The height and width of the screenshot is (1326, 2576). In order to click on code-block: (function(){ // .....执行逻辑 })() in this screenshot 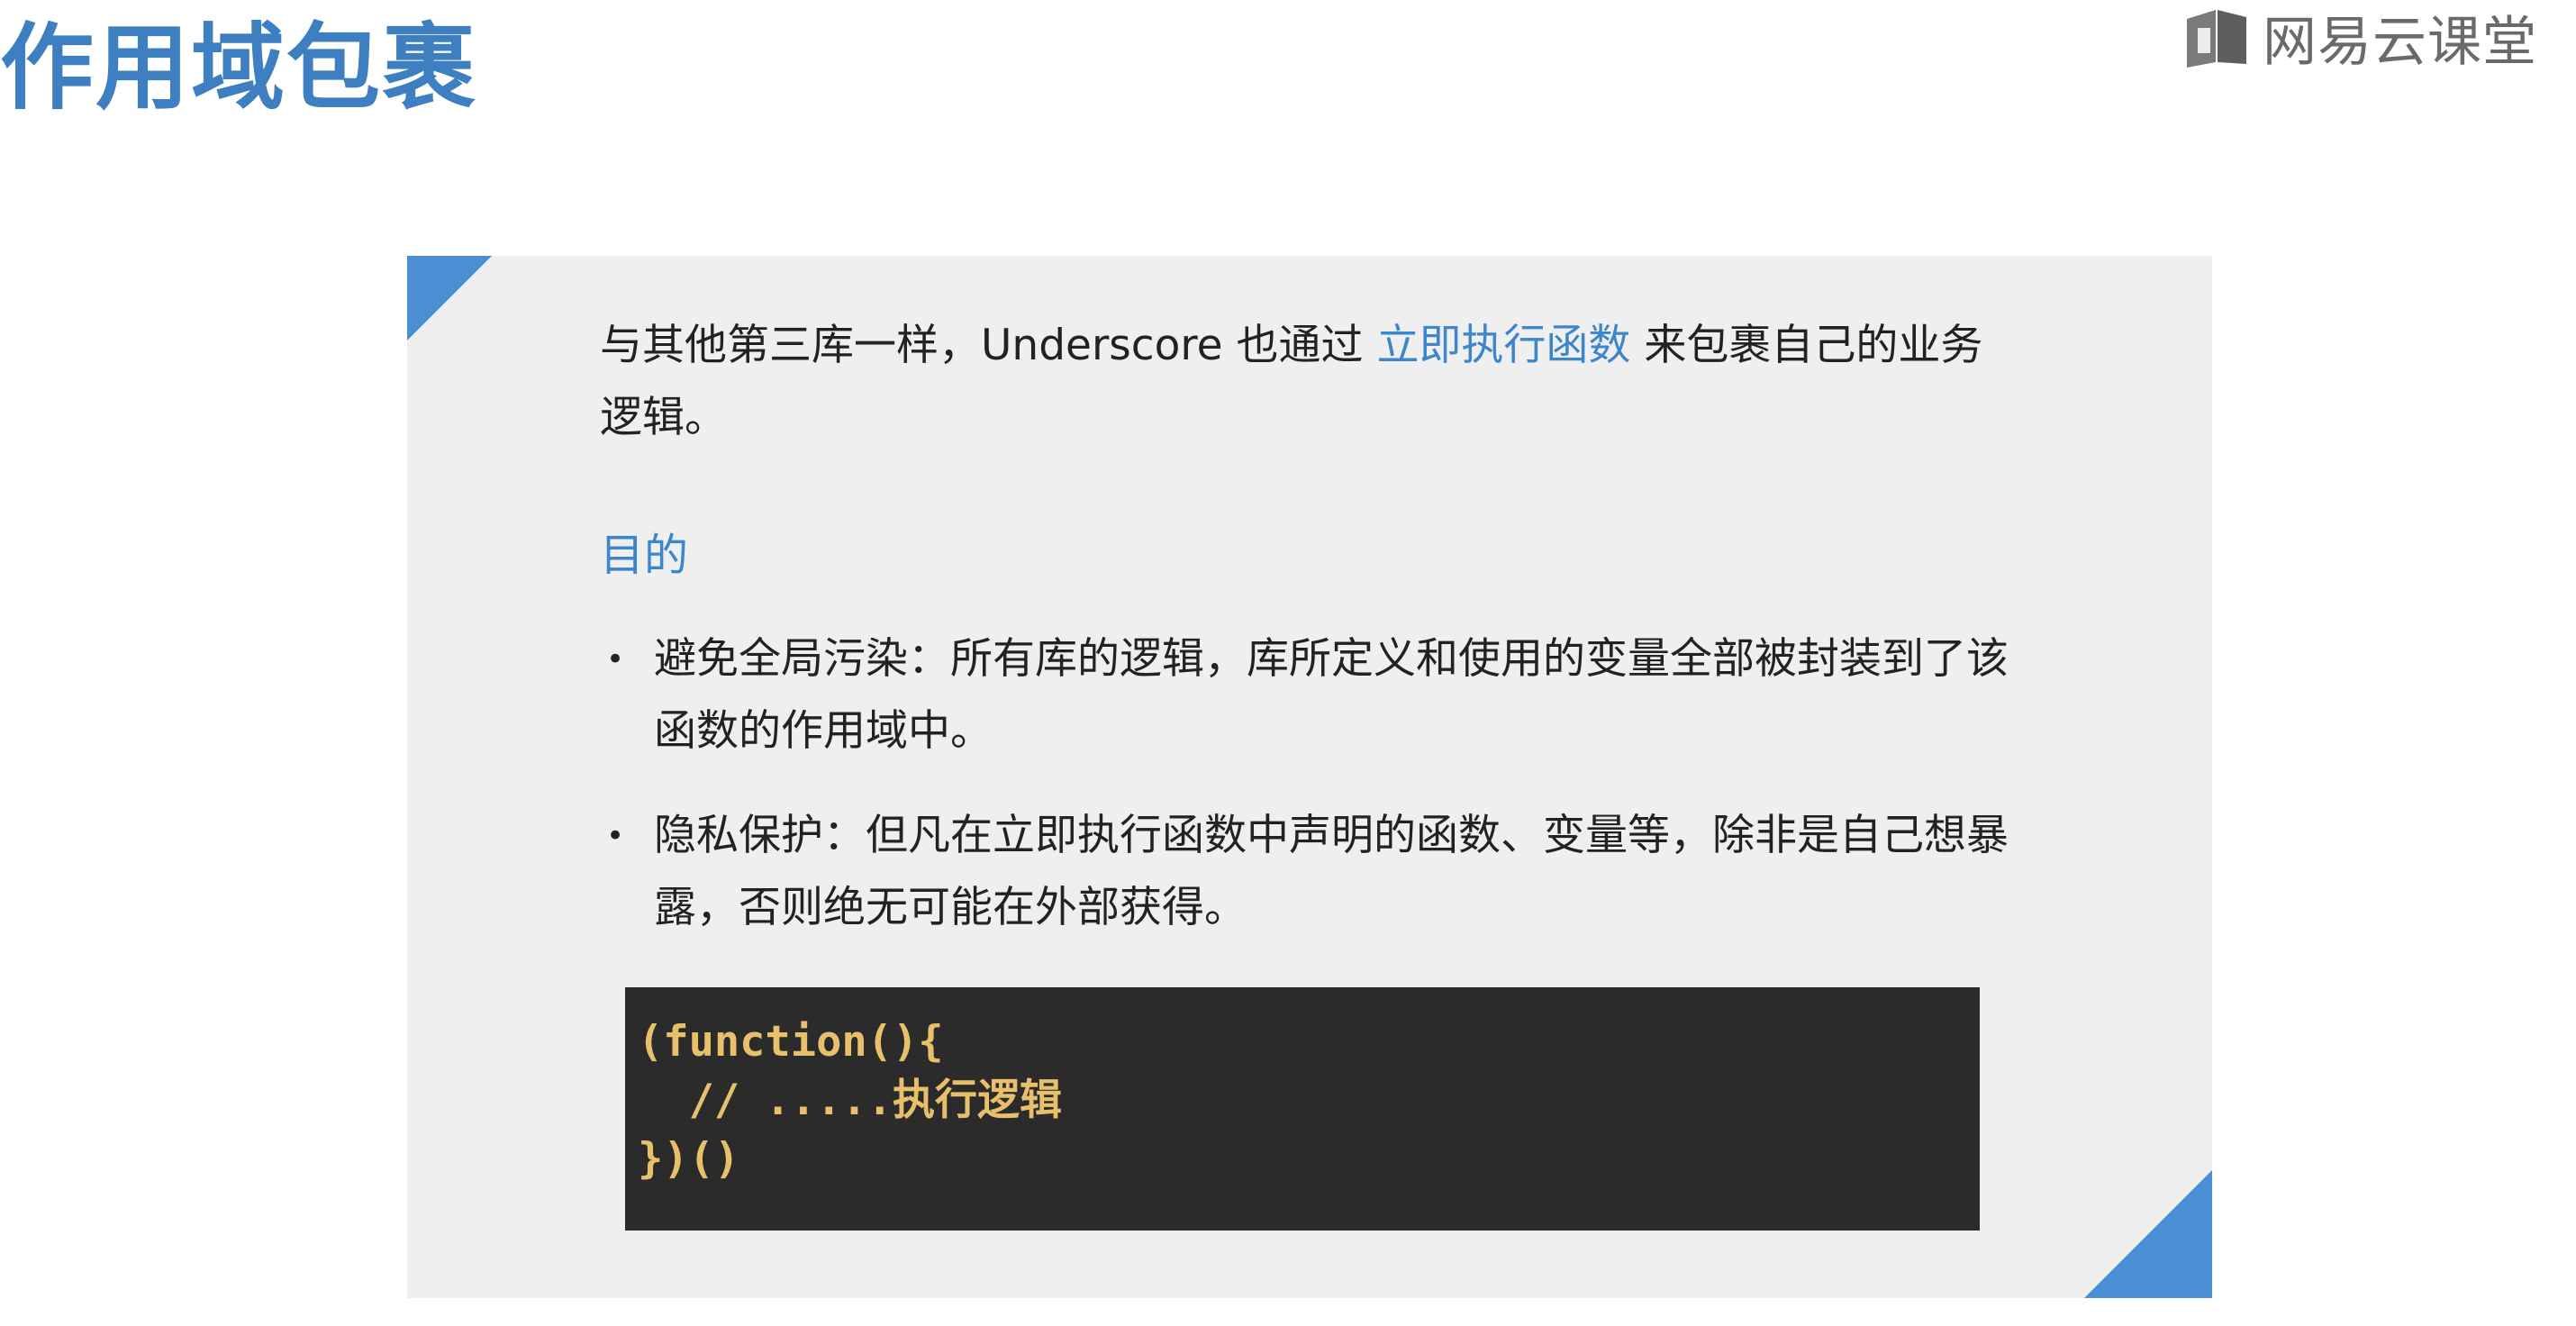, I will do `click(1303, 1109)`.